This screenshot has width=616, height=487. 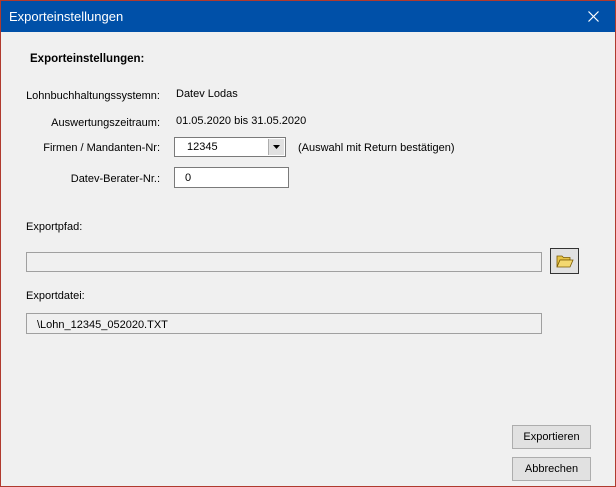 What do you see at coordinates (105, 123) in the screenshot?
I see `evaluation-period-label: Auswertungszeitraum:` at bounding box center [105, 123].